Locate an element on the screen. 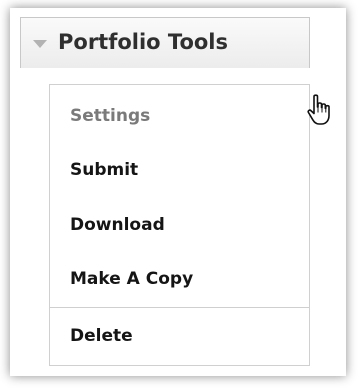 This screenshot has height=389, width=361. menu-item-submit: Submit is located at coordinates (179, 170).